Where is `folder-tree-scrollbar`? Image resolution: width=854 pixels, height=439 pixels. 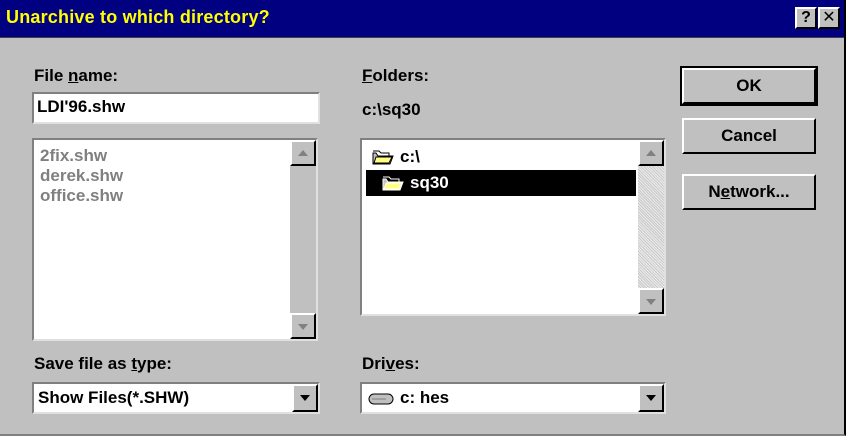 folder-tree-scrollbar is located at coordinates (651, 227).